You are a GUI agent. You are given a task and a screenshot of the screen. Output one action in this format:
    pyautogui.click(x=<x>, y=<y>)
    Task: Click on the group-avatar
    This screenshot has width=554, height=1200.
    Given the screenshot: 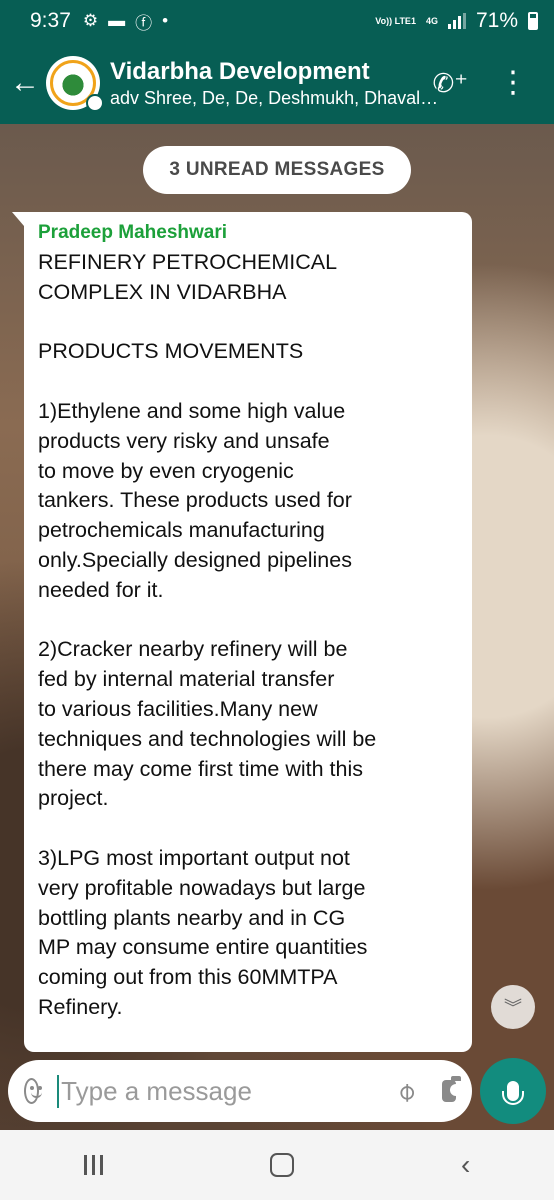 What is the action you would take?
    pyautogui.click(x=75, y=84)
    